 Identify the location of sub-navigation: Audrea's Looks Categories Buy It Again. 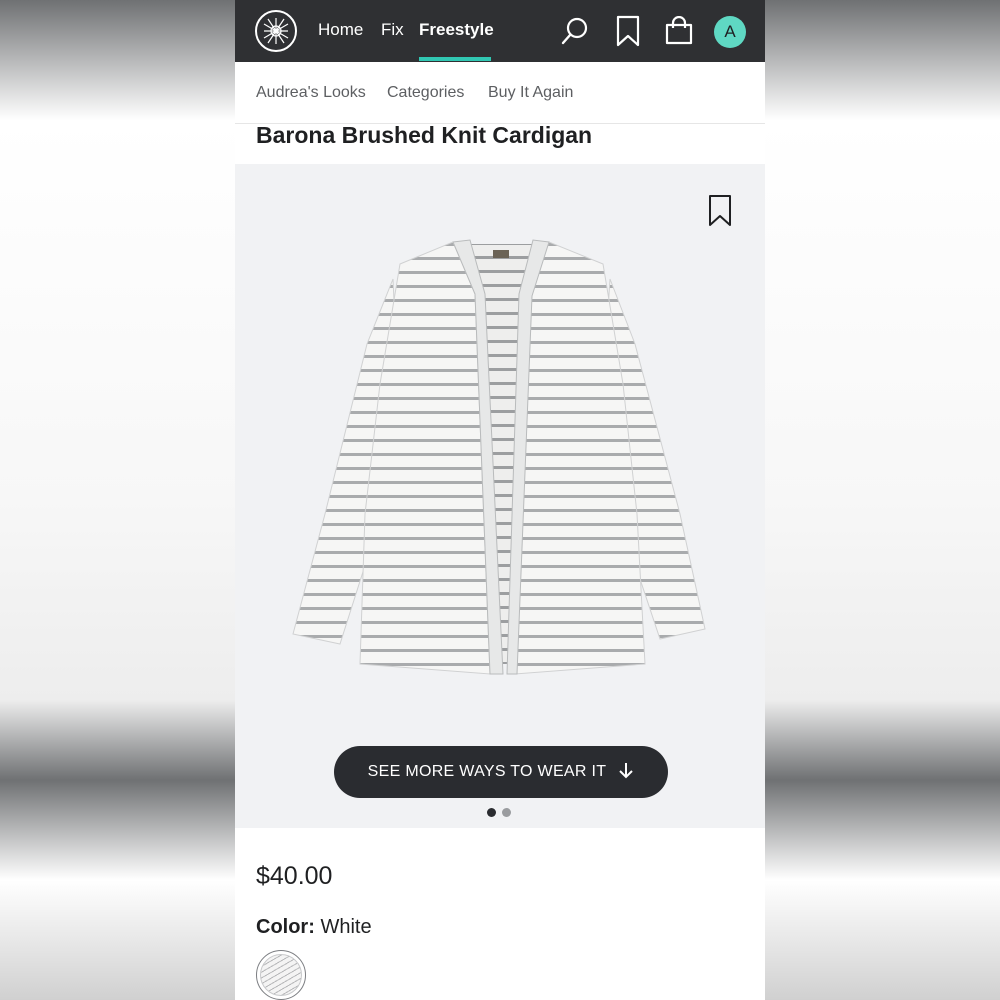
(500, 93).